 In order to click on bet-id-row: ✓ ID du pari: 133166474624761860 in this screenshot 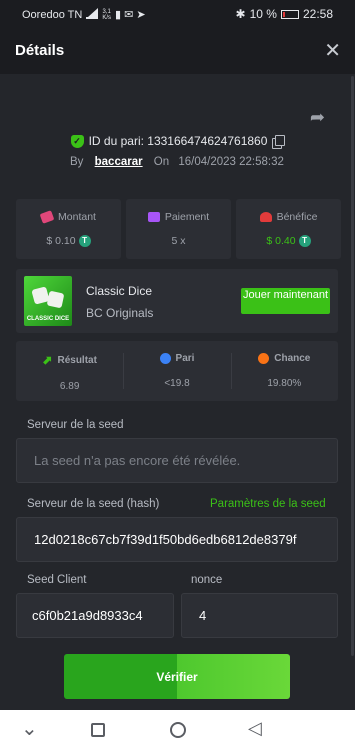, I will do `click(177, 141)`.